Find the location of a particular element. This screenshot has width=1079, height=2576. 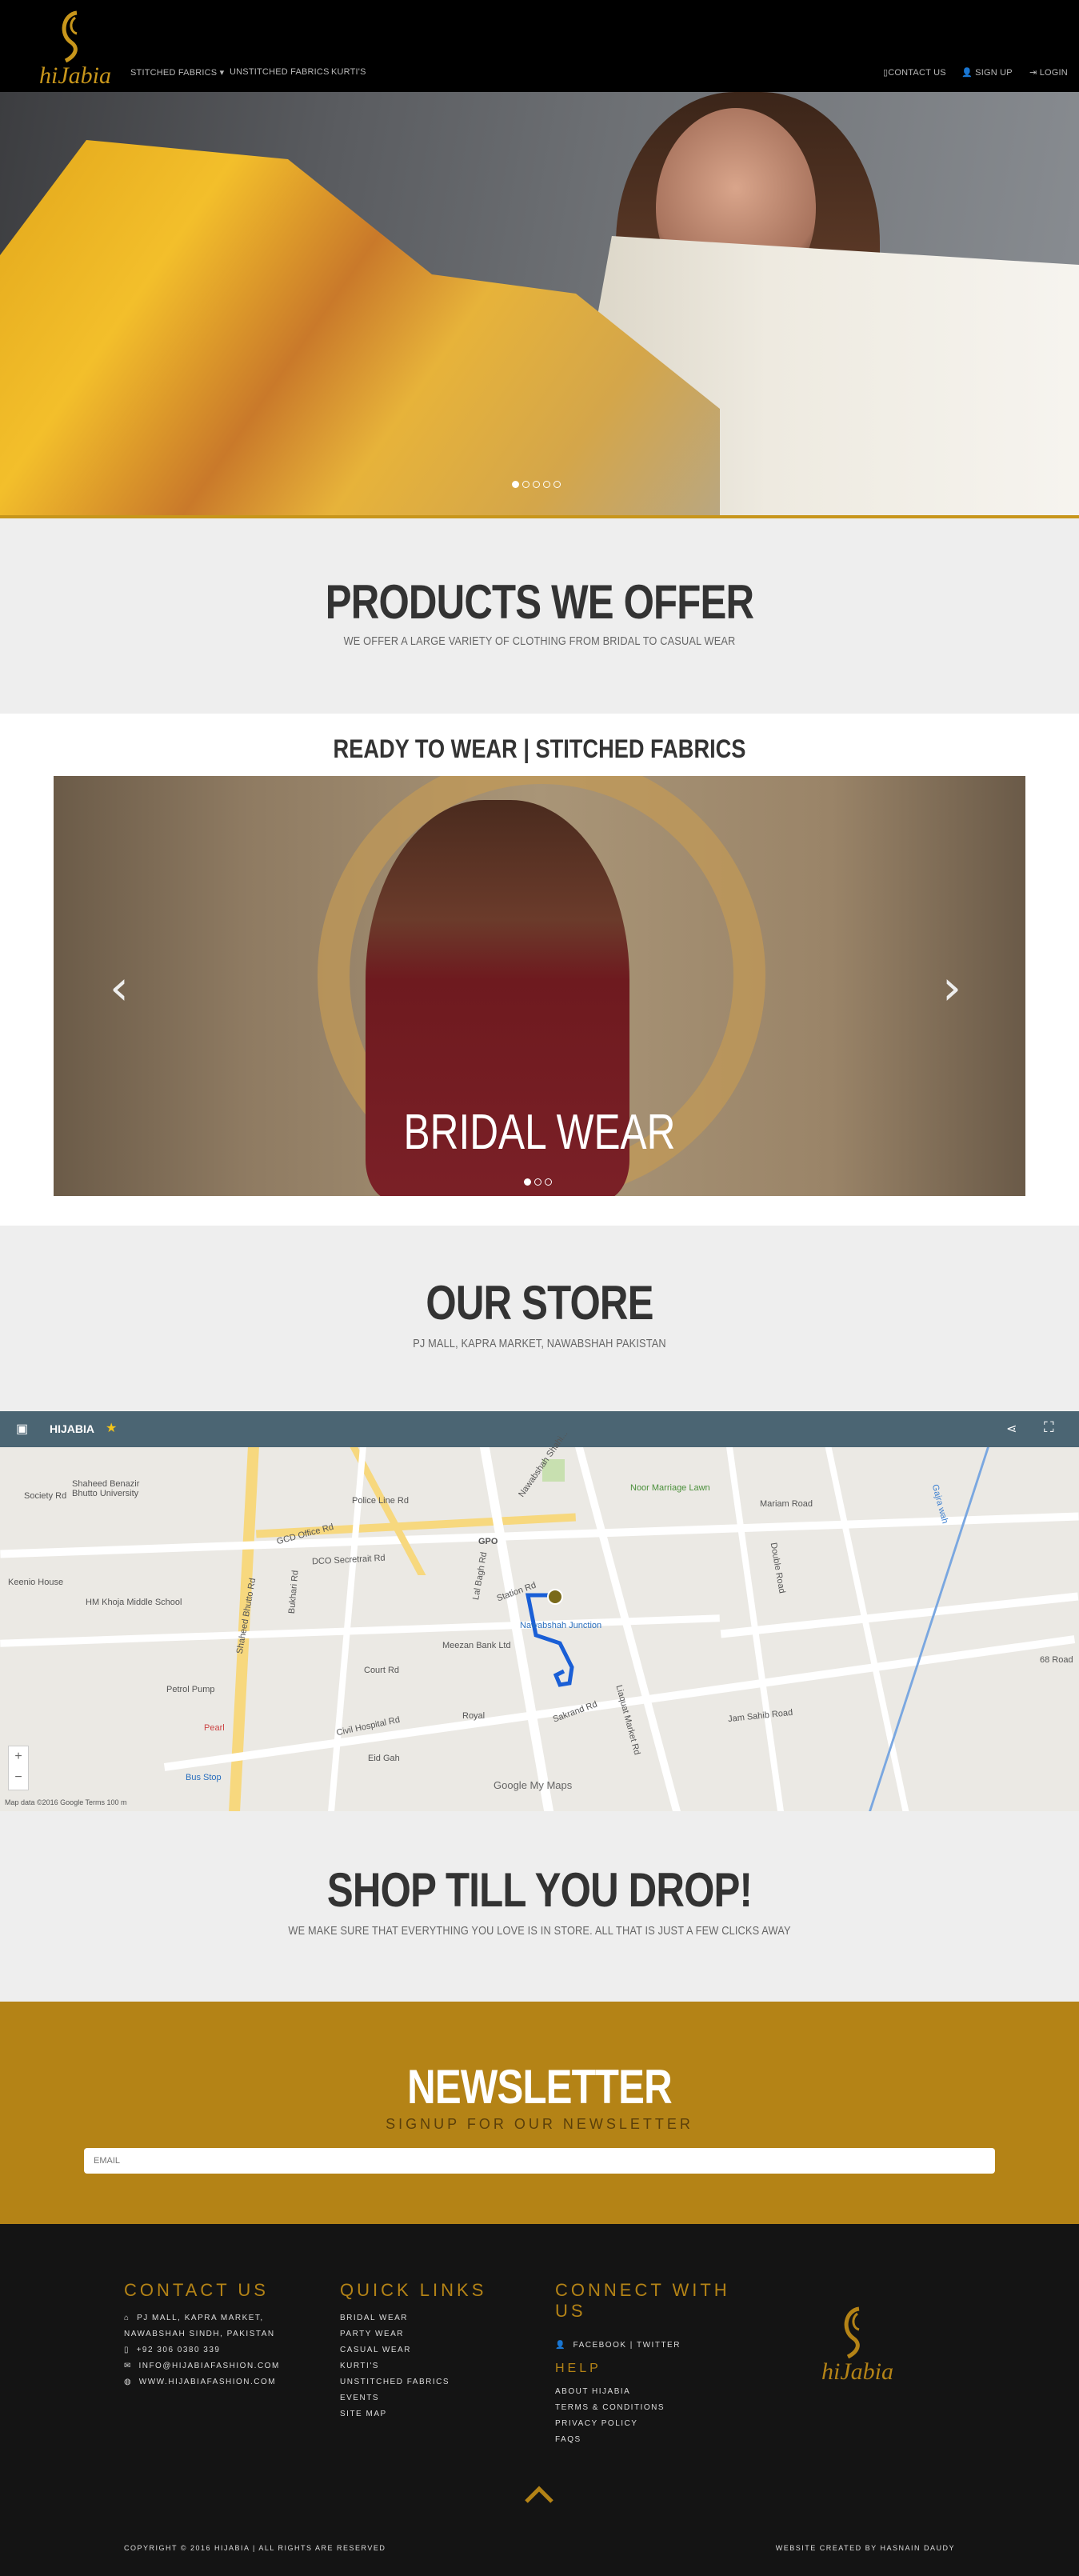

share-icon: ⋖ is located at coordinates (1011, 1429).